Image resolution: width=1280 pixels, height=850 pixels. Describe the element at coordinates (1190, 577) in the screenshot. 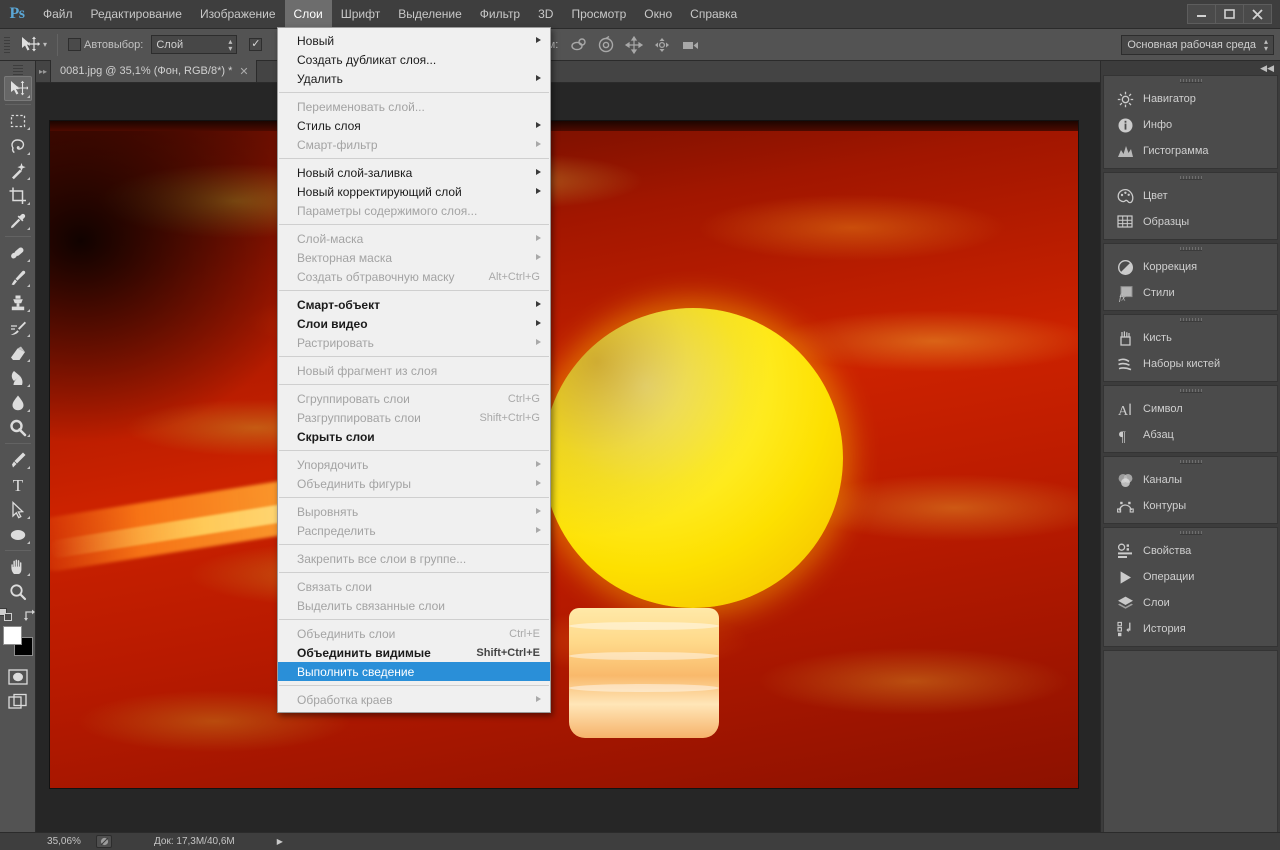

I see `panel-tab-actions-play: Операции` at that location.